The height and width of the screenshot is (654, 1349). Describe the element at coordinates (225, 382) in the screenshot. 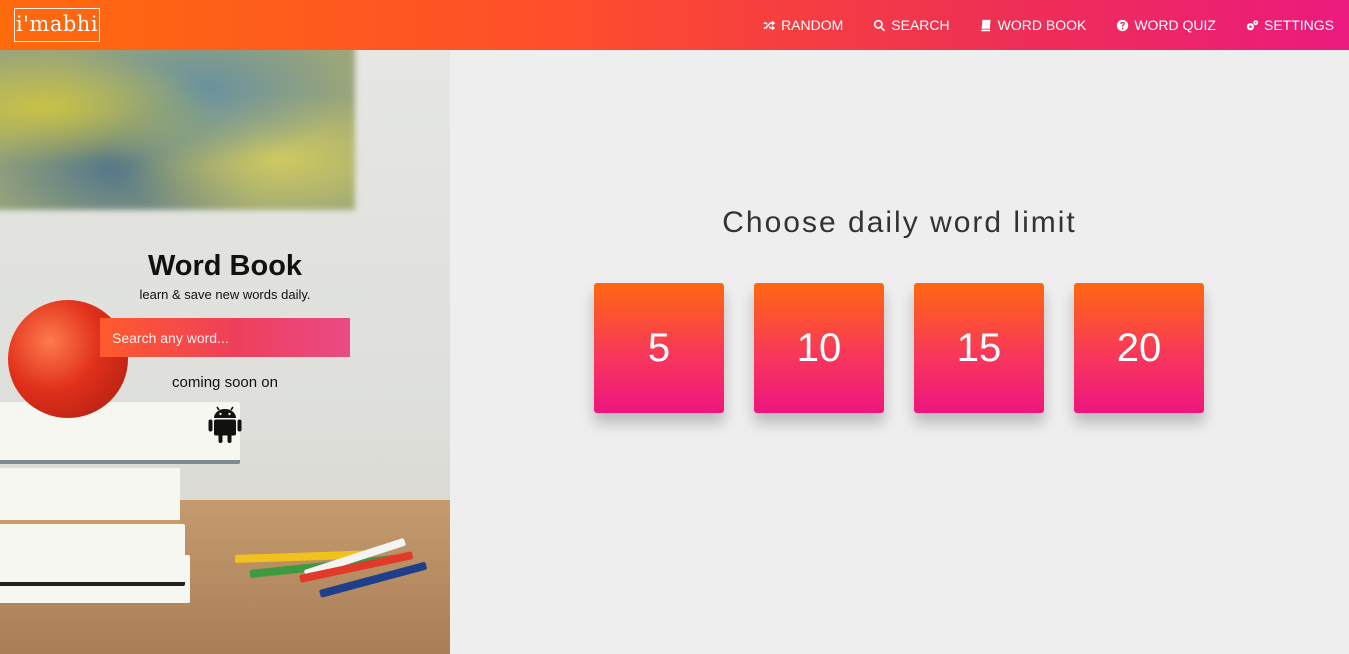

I see `coming-soon-text: coming soon on` at that location.